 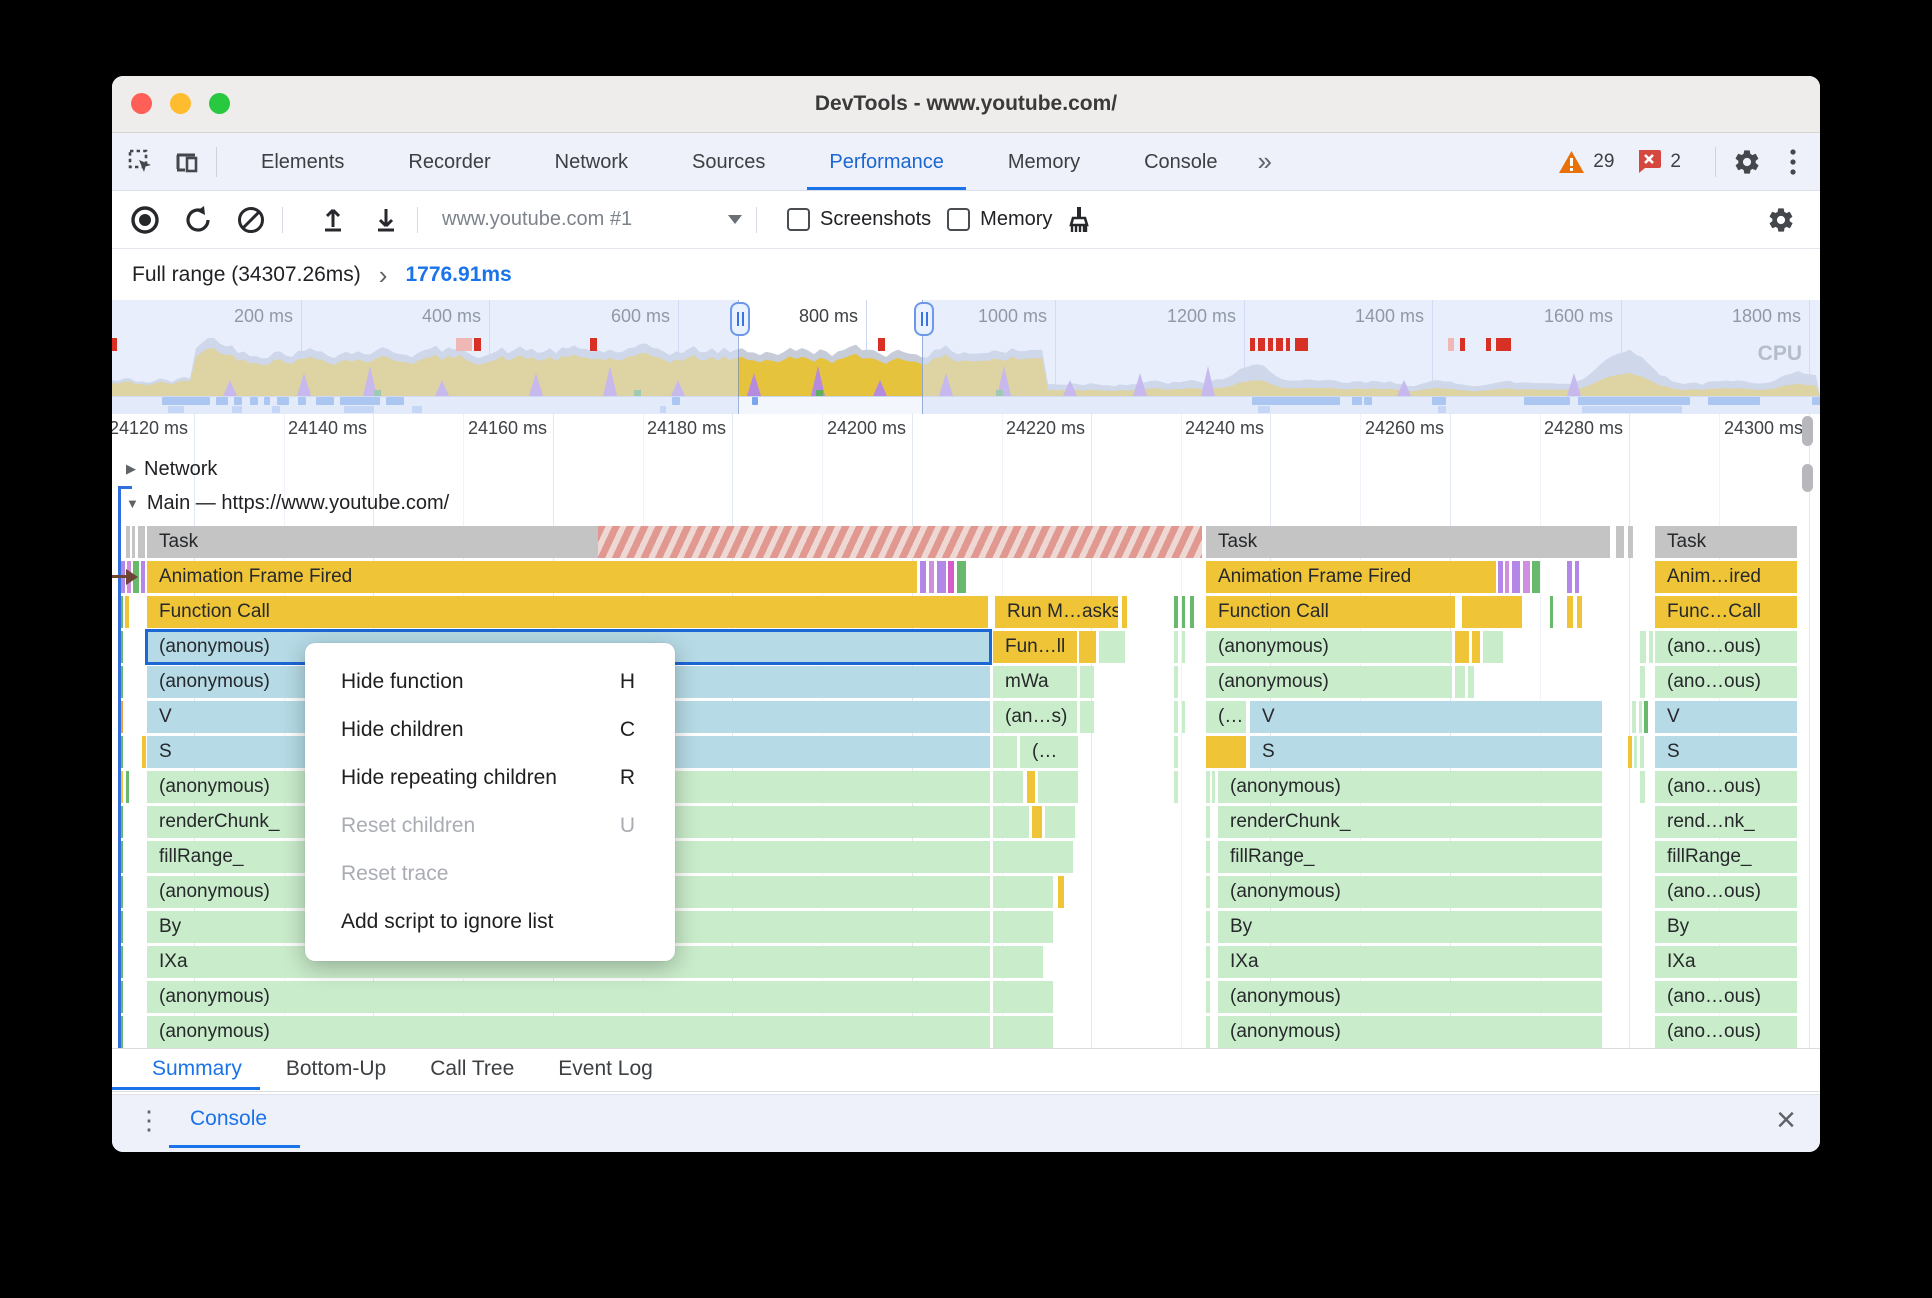 What do you see at coordinates (336, 1070) in the screenshot?
I see `details-tab-bottom-up: Bottom-Up` at bounding box center [336, 1070].